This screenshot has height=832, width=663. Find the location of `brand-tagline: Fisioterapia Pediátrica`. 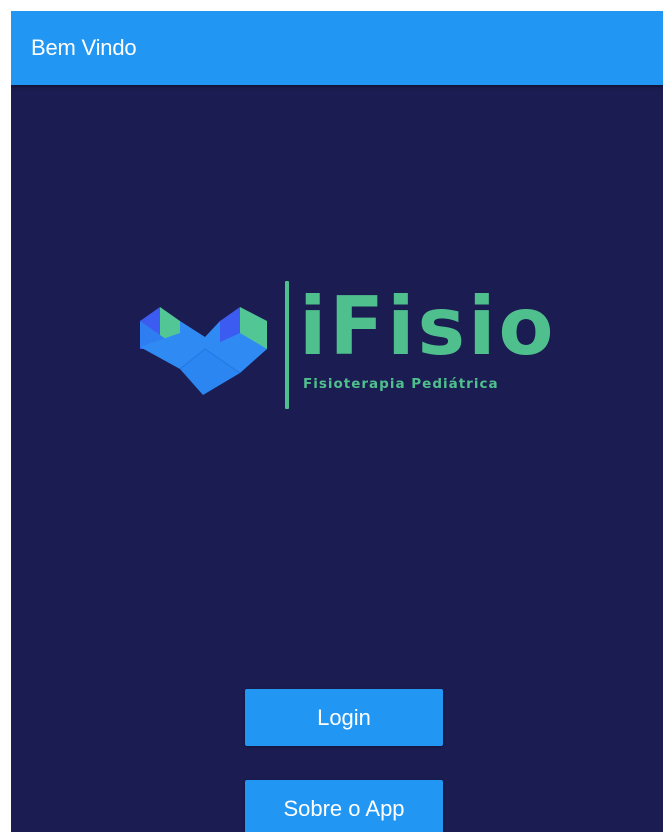

brand-tagline: Fisioterapia Pediátrica is located at coordinates (401, 384).